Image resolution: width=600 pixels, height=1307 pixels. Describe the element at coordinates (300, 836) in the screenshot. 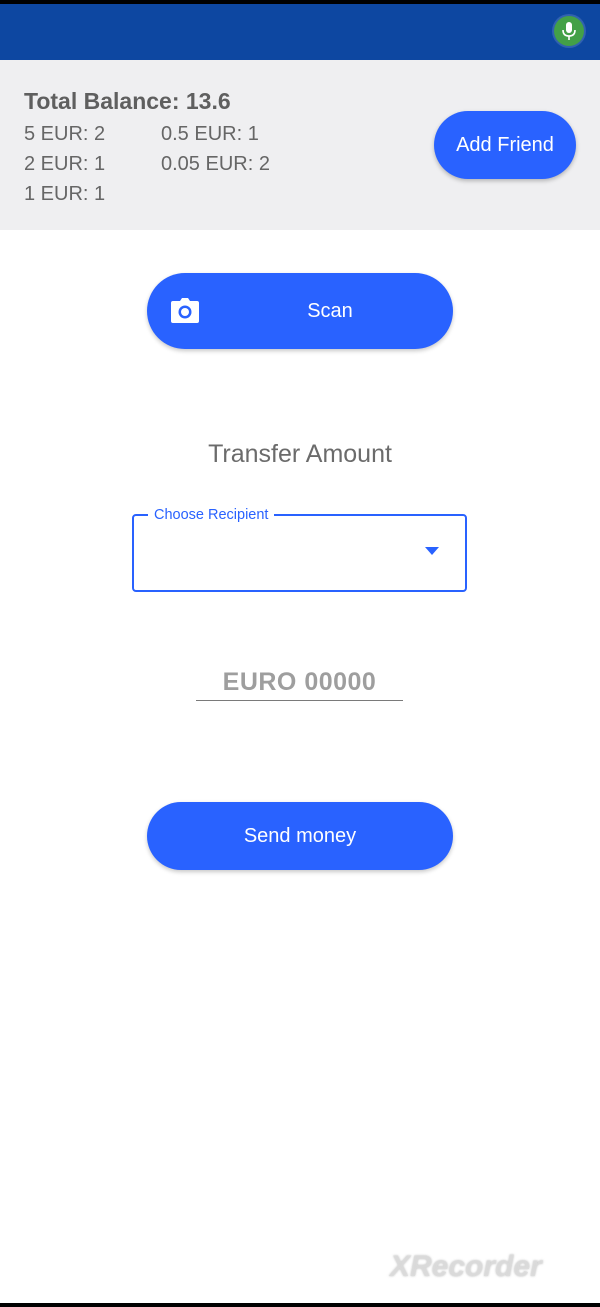

I see `send-money-button: Send money` at that location.